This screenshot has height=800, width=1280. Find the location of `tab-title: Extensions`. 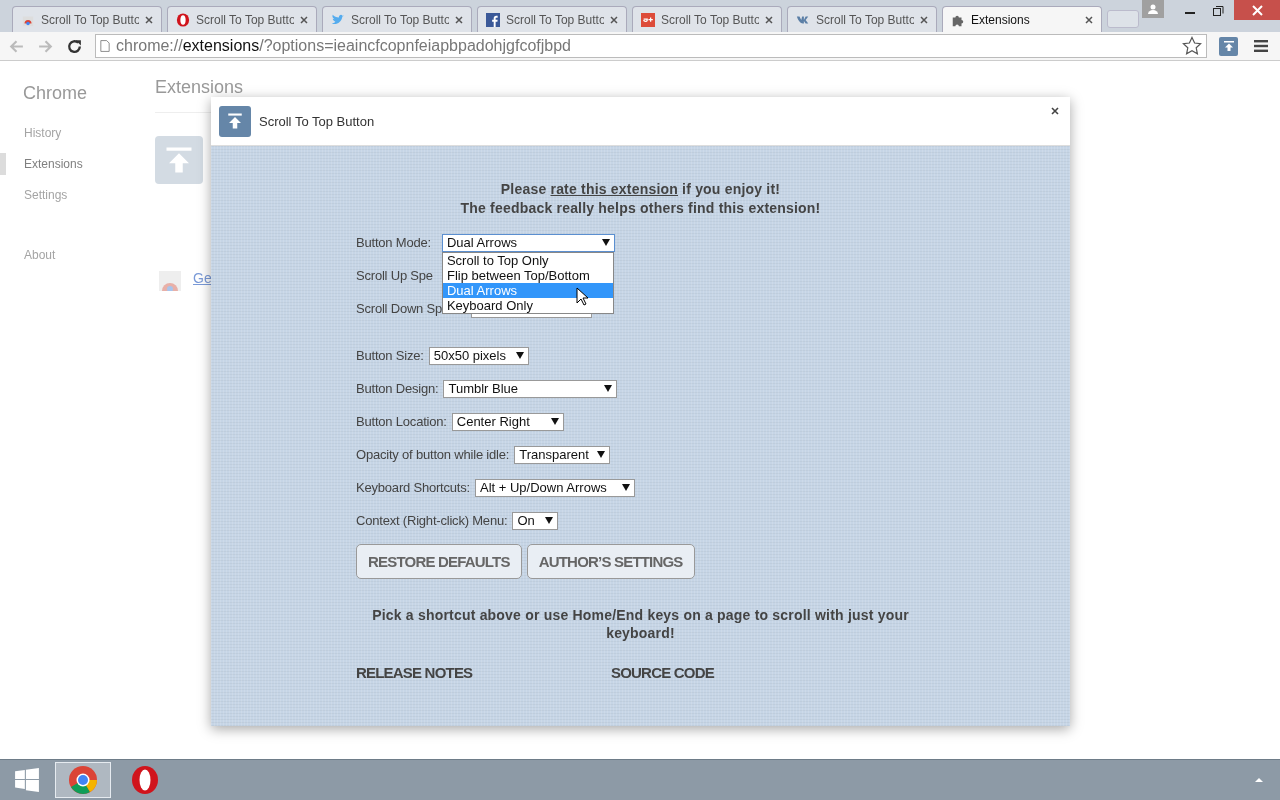

tab-title: Extensions is located at coordinates (1001, 19).